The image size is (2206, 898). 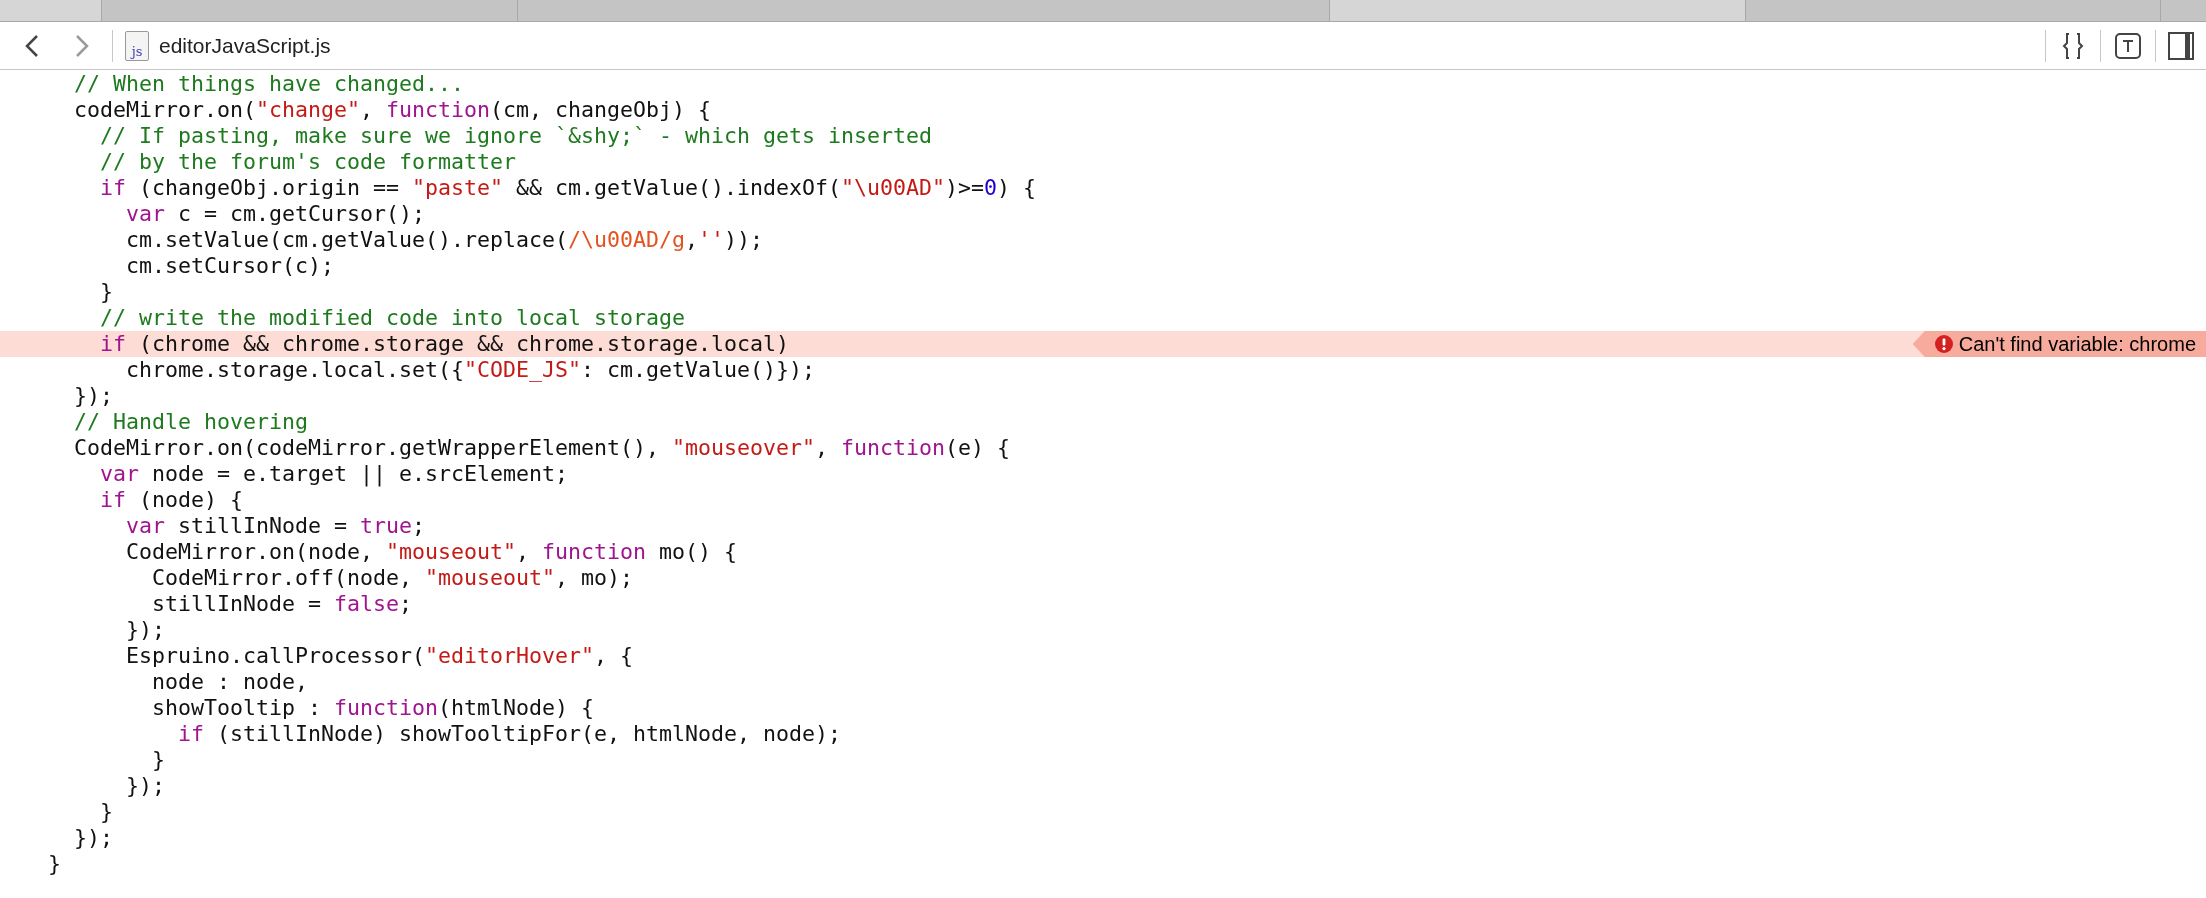 What do you see at coordinates (568, 188) in the screenshot?
I see `code-line: if (changeObj.origin == "paste" && cm.getValue().indexOf("\u00AD")>=0) {` at bounding box center [568, 188].